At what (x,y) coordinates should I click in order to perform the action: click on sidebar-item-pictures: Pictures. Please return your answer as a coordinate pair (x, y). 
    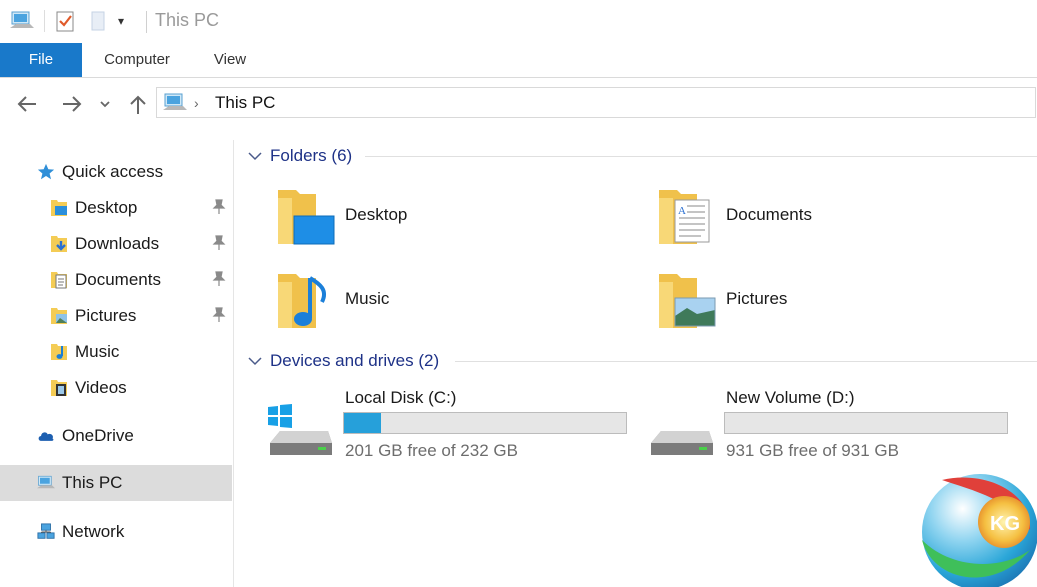
    Looking at the image, I should click on (93, 316).